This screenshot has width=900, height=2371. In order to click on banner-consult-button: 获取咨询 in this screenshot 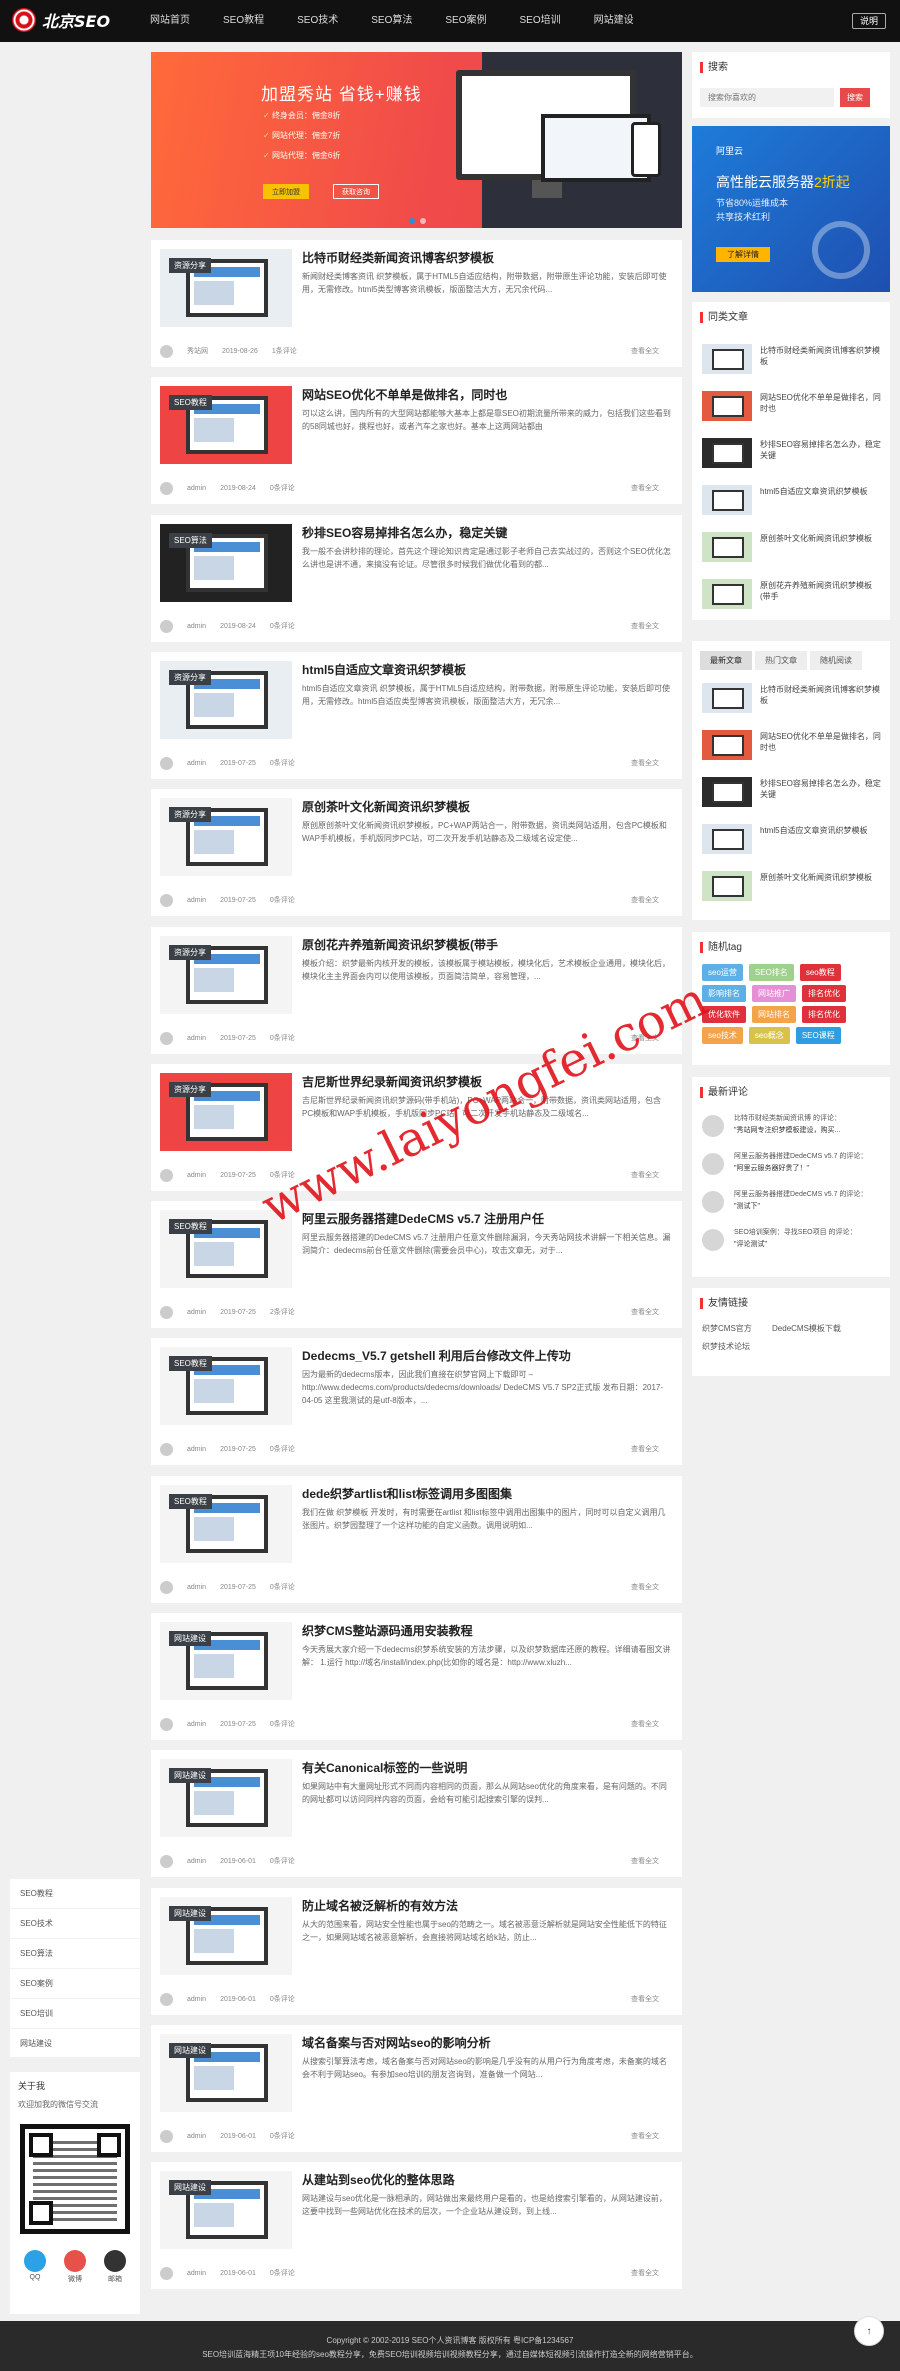, I will do `click(356, 191)`.